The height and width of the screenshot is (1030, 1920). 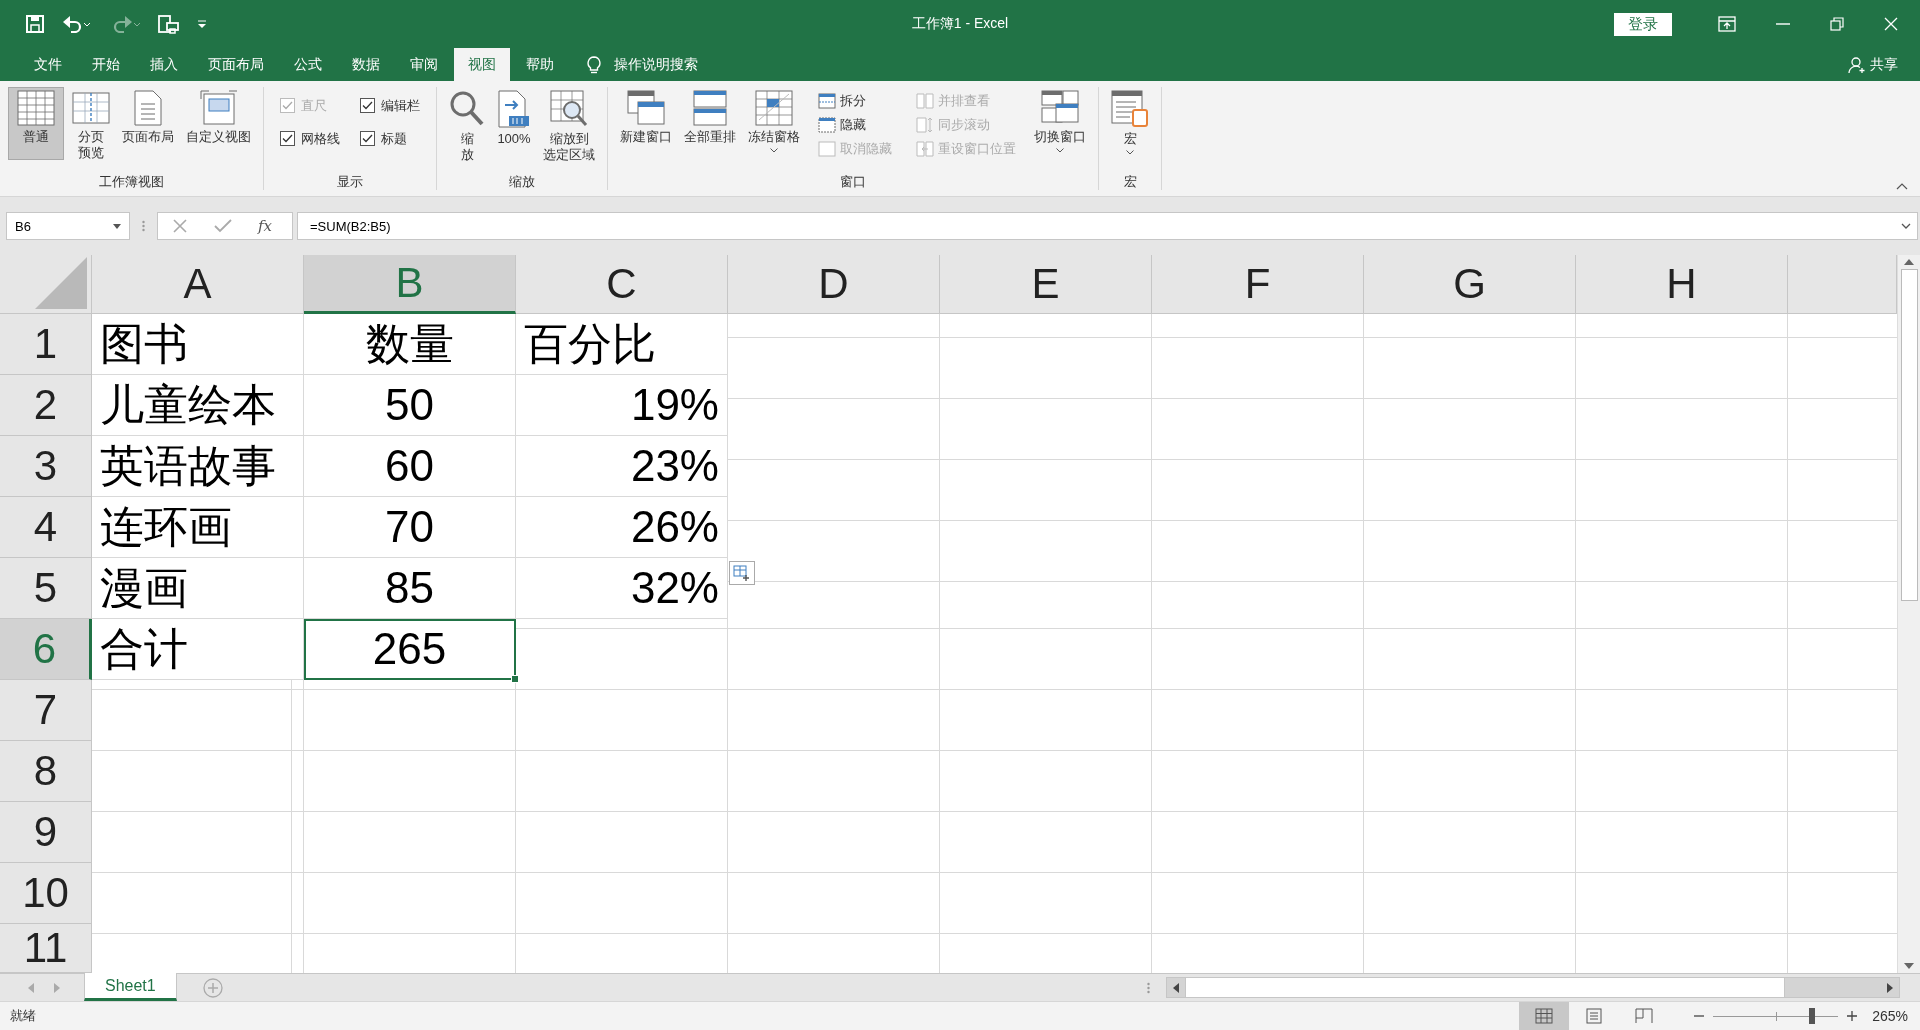 I want to click on ribbon-button: 全部重排, so click(x=710, y=117).